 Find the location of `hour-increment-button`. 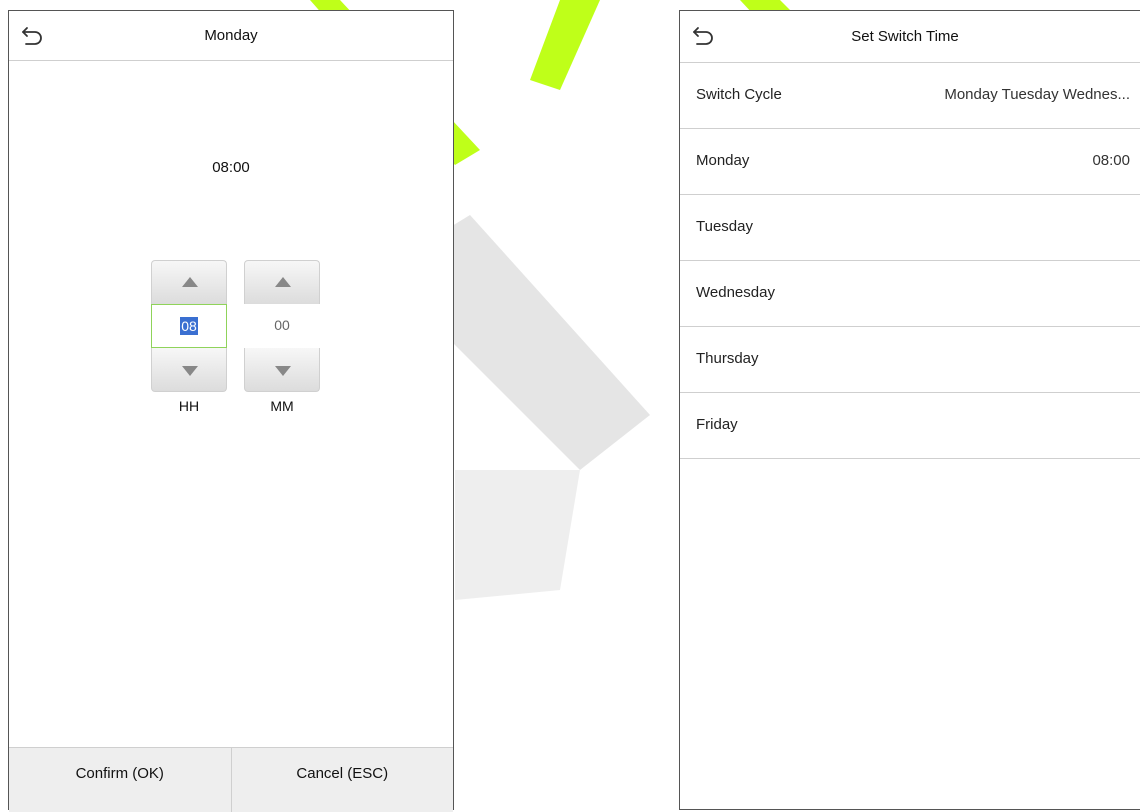

hour-increment-button is located at coordinates (189, 282).